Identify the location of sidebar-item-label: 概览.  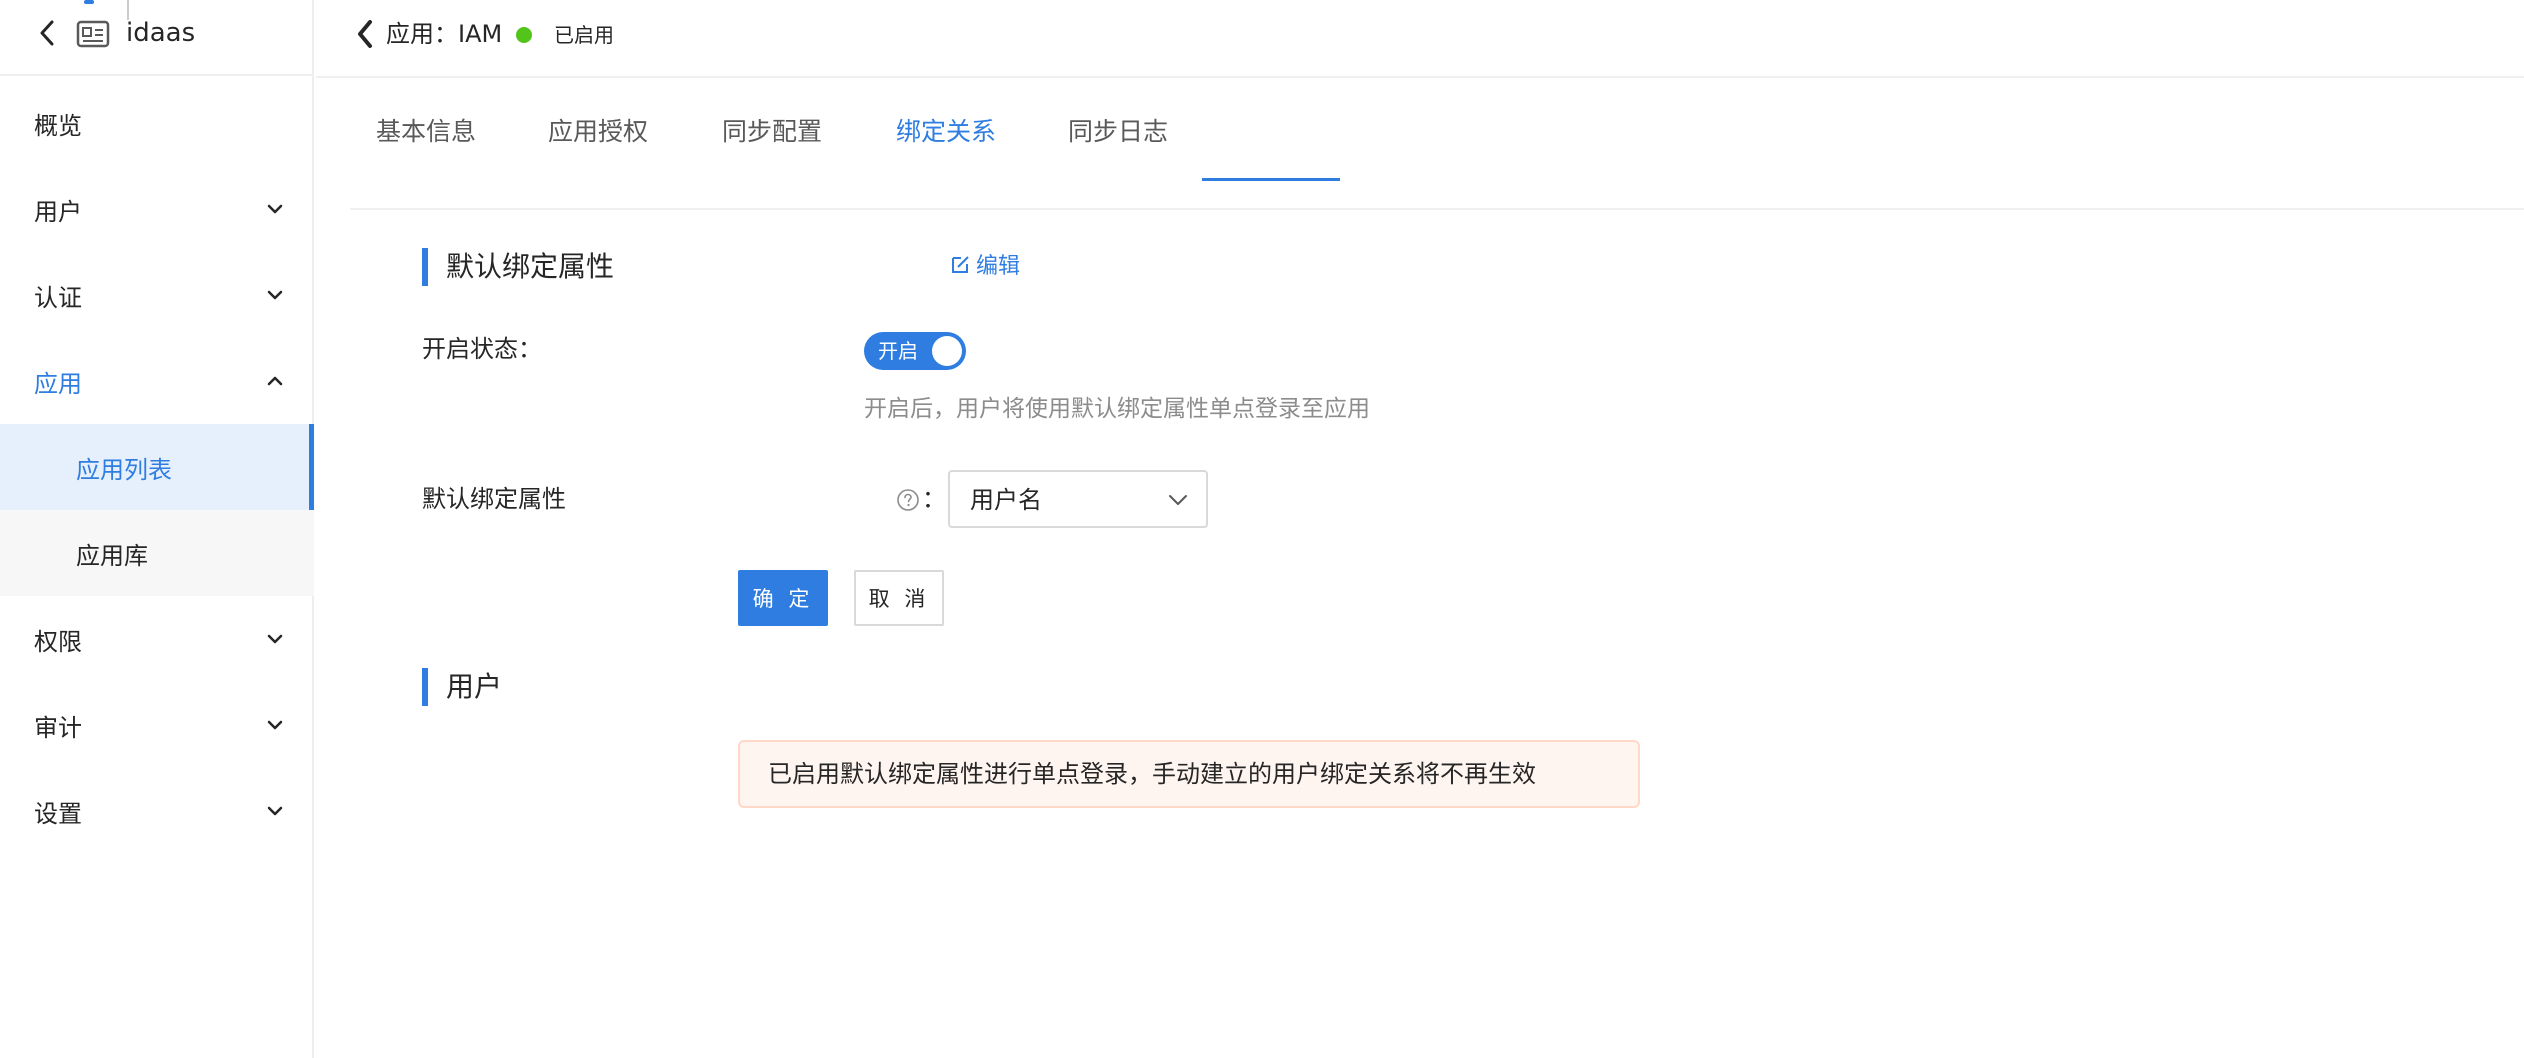
(58, 125).